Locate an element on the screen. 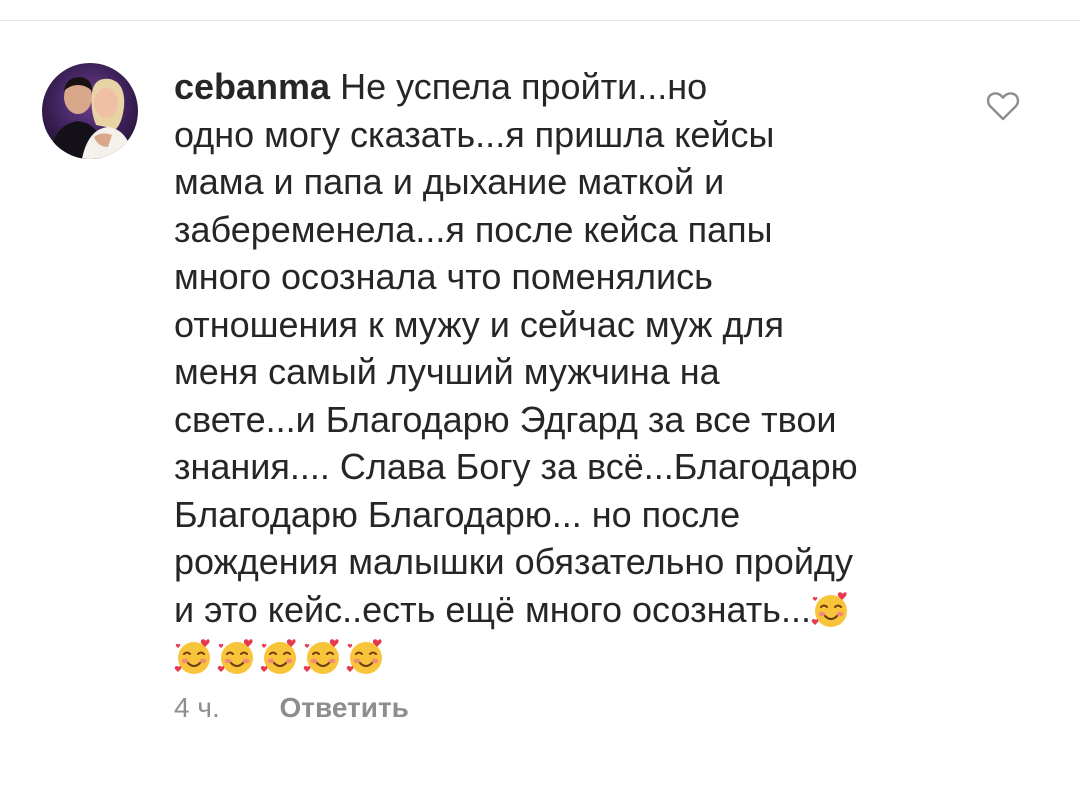  comment-line: забеременела...я после кейса папы is located at coordinates (473, 229).